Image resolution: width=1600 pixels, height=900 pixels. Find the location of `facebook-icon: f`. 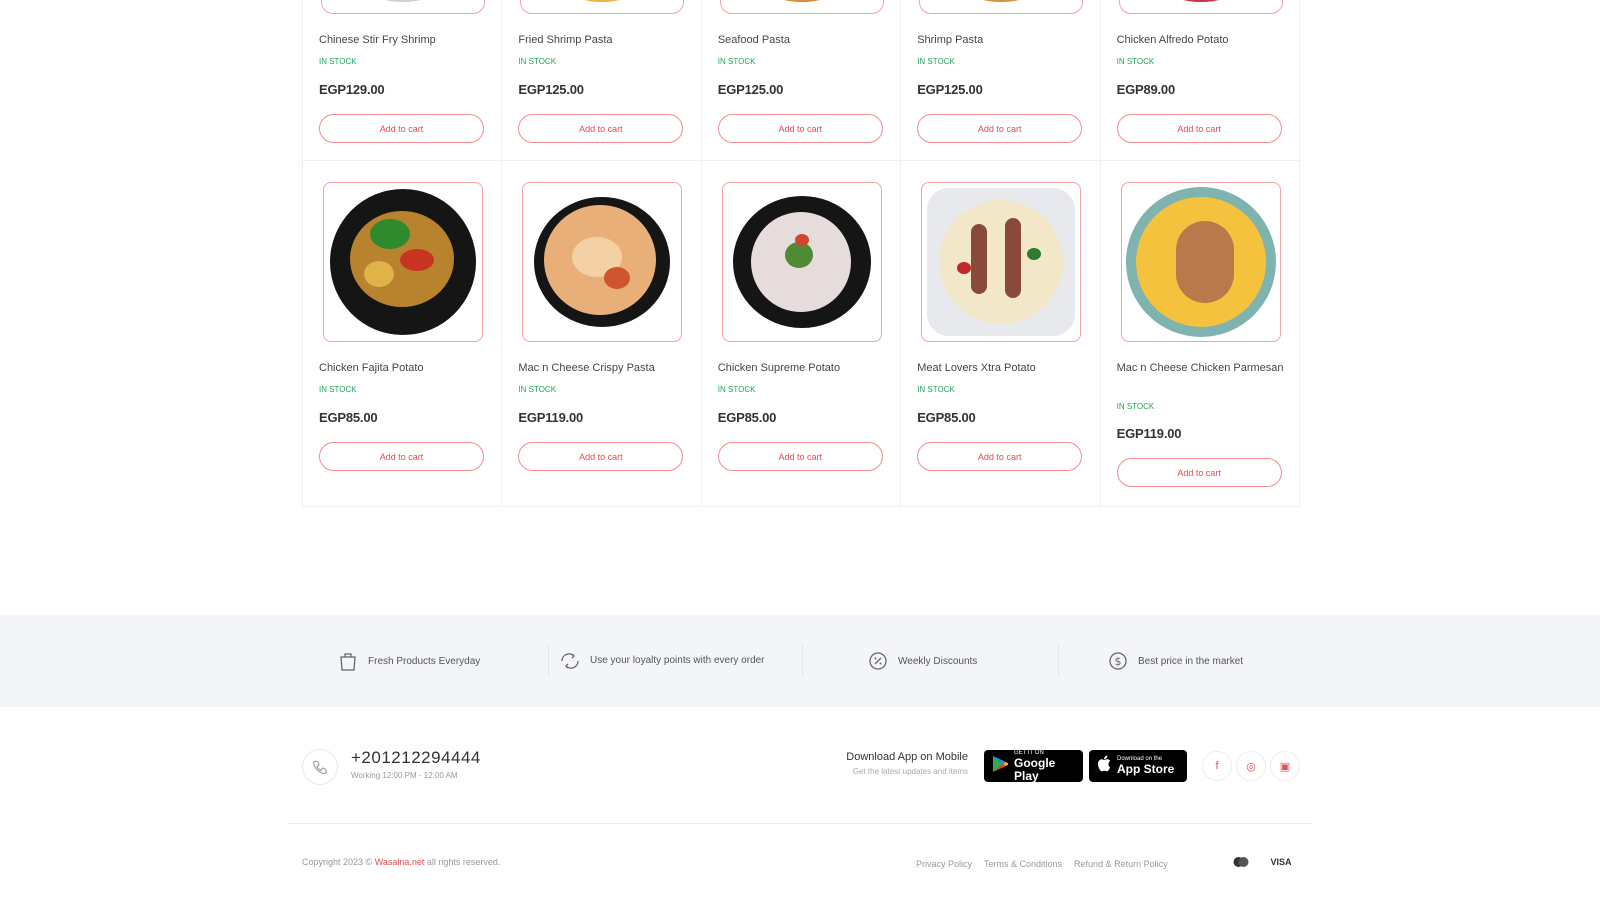

facebook-icon: f is located at coordinates (1217, 766).